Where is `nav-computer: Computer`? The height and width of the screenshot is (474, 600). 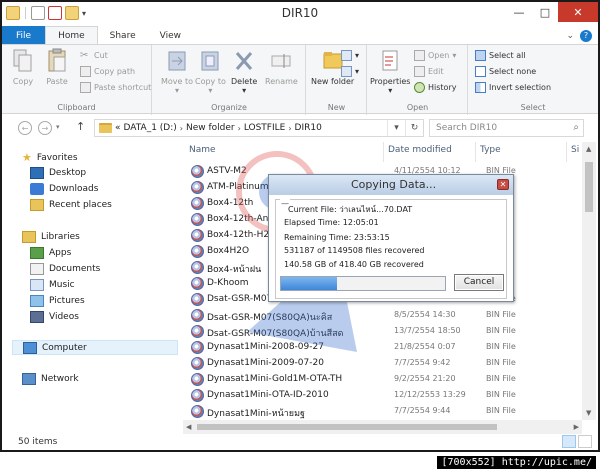 nav-computer: Computer is located at coordinates (95, 347).